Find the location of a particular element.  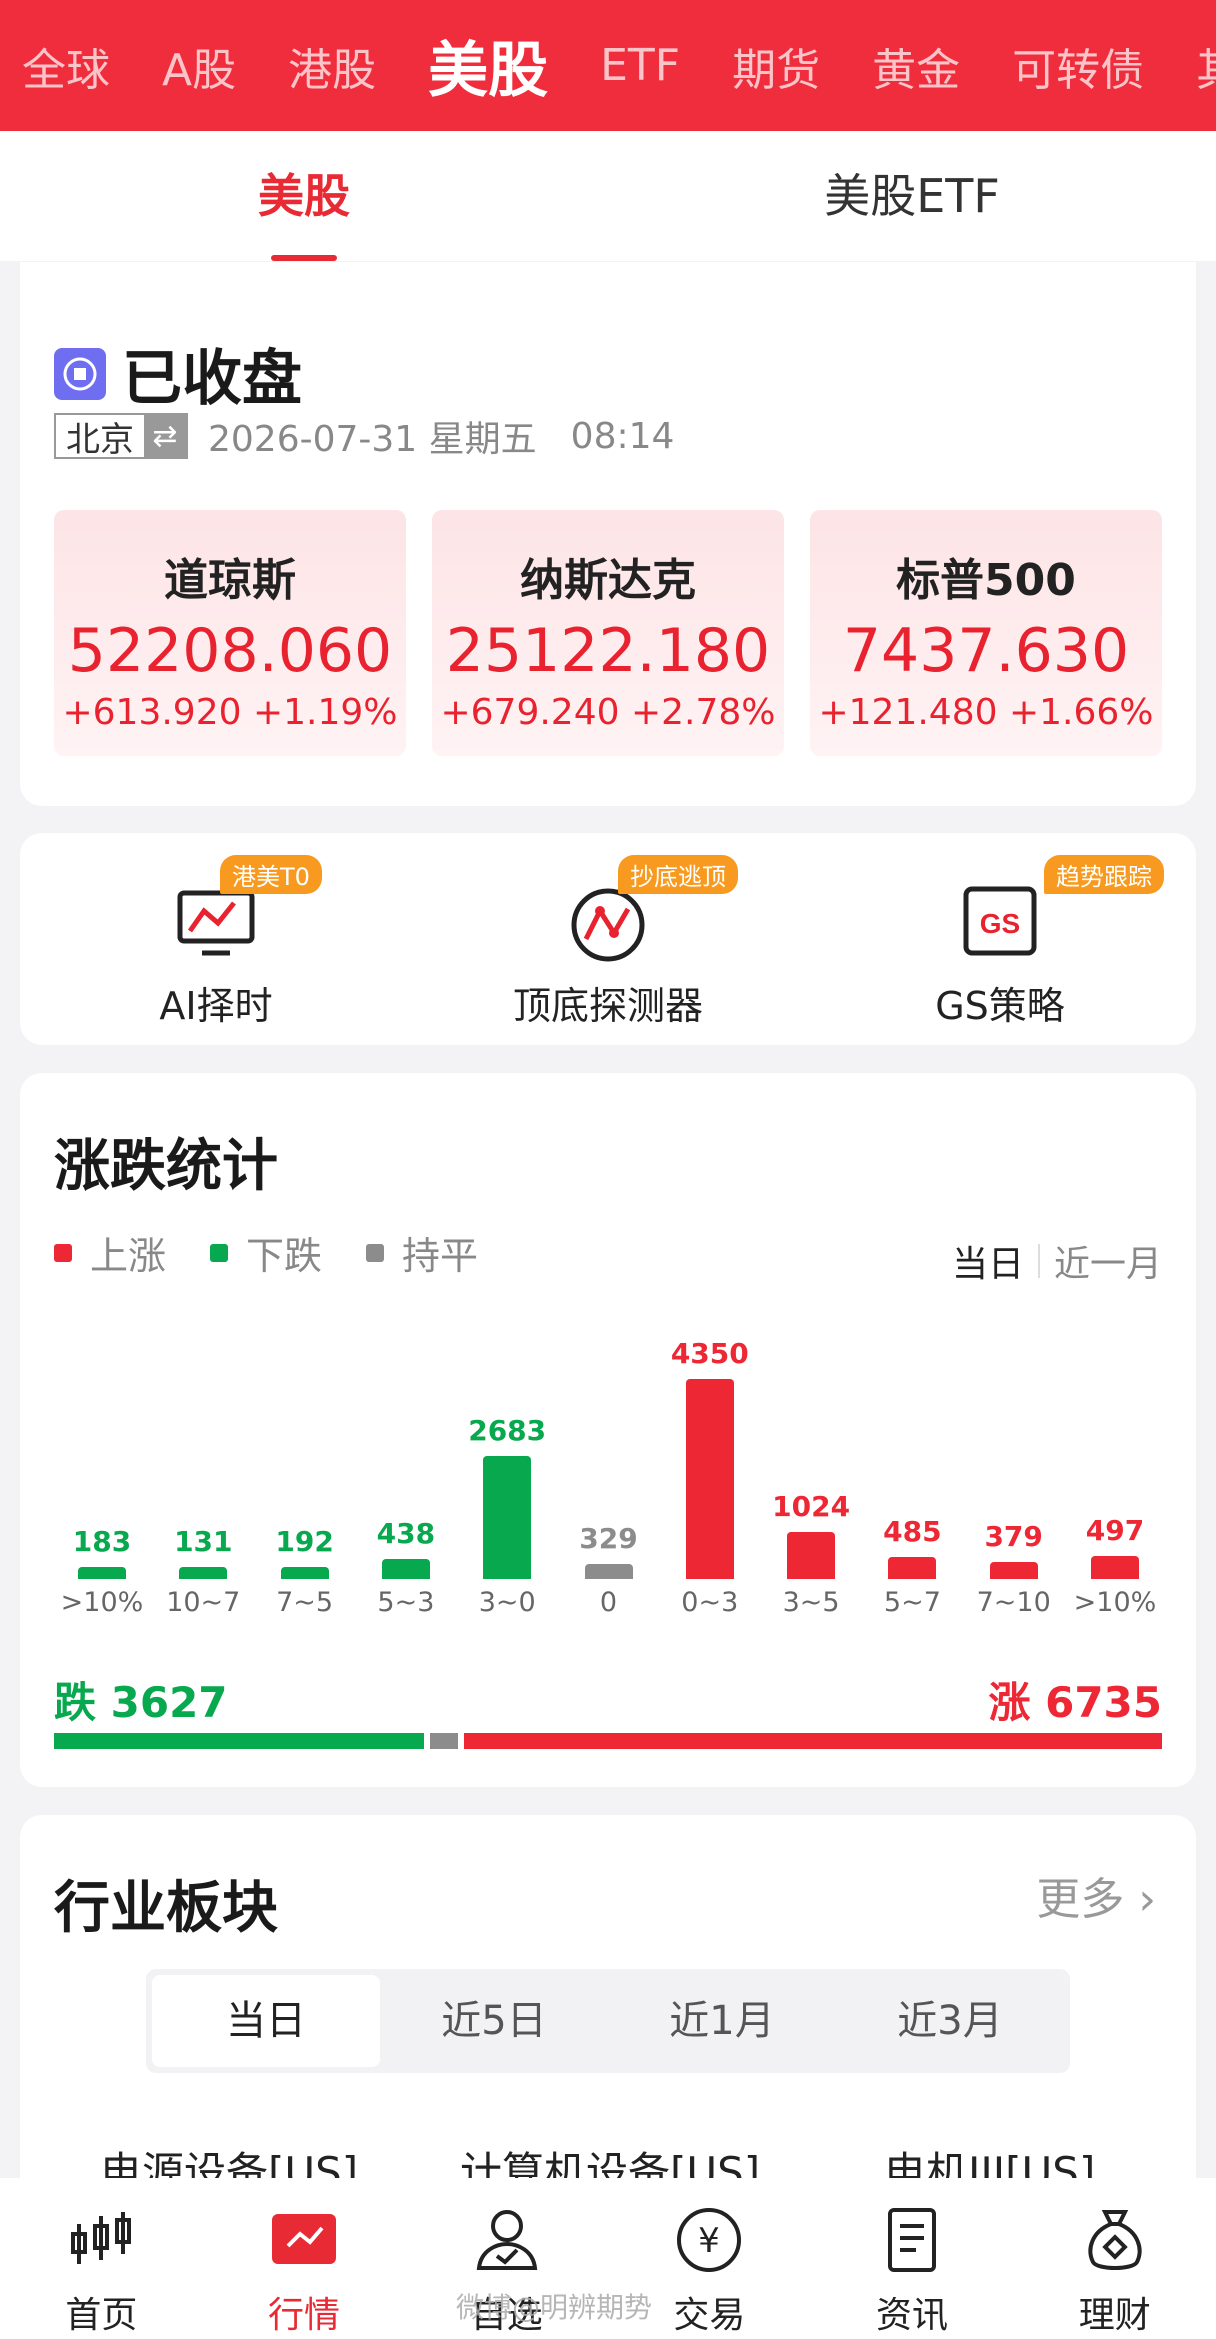

index-change: +121.480 +1.66% is located at coordinates (986, 712).